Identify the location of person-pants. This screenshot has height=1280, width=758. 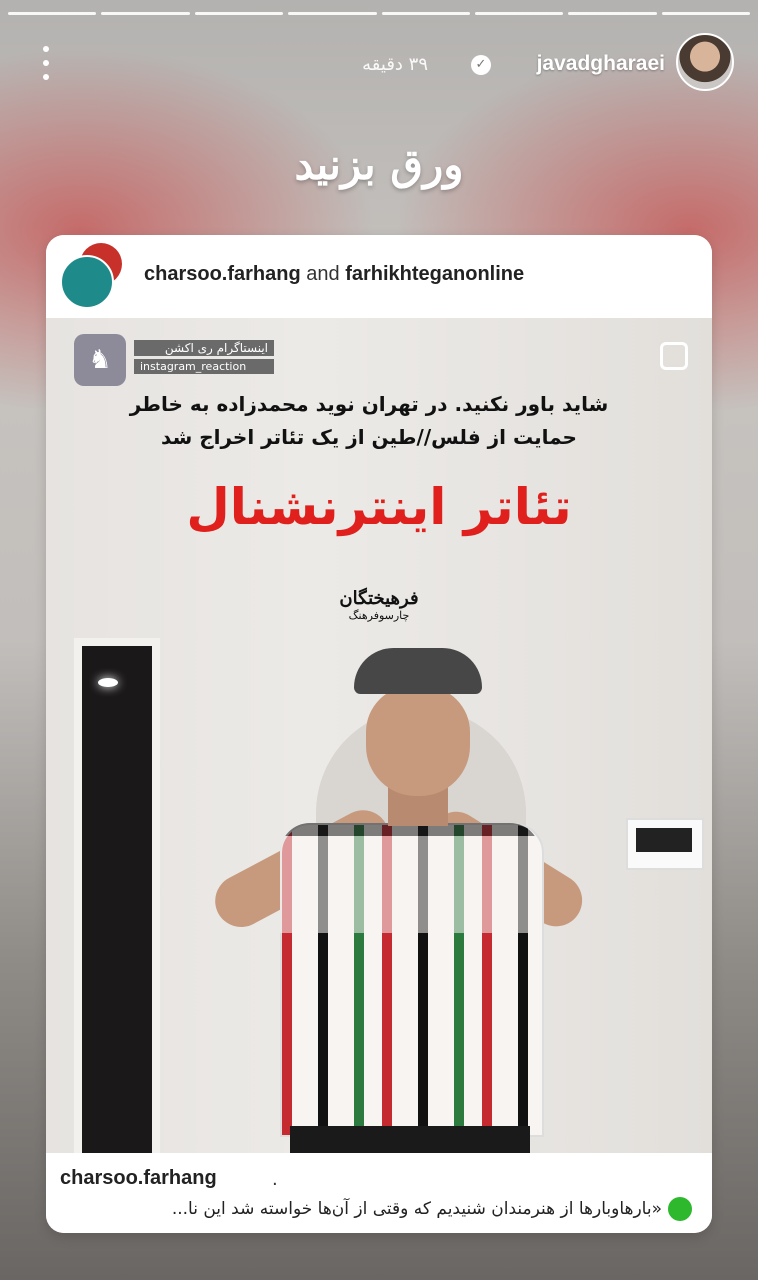
(410, 1141).